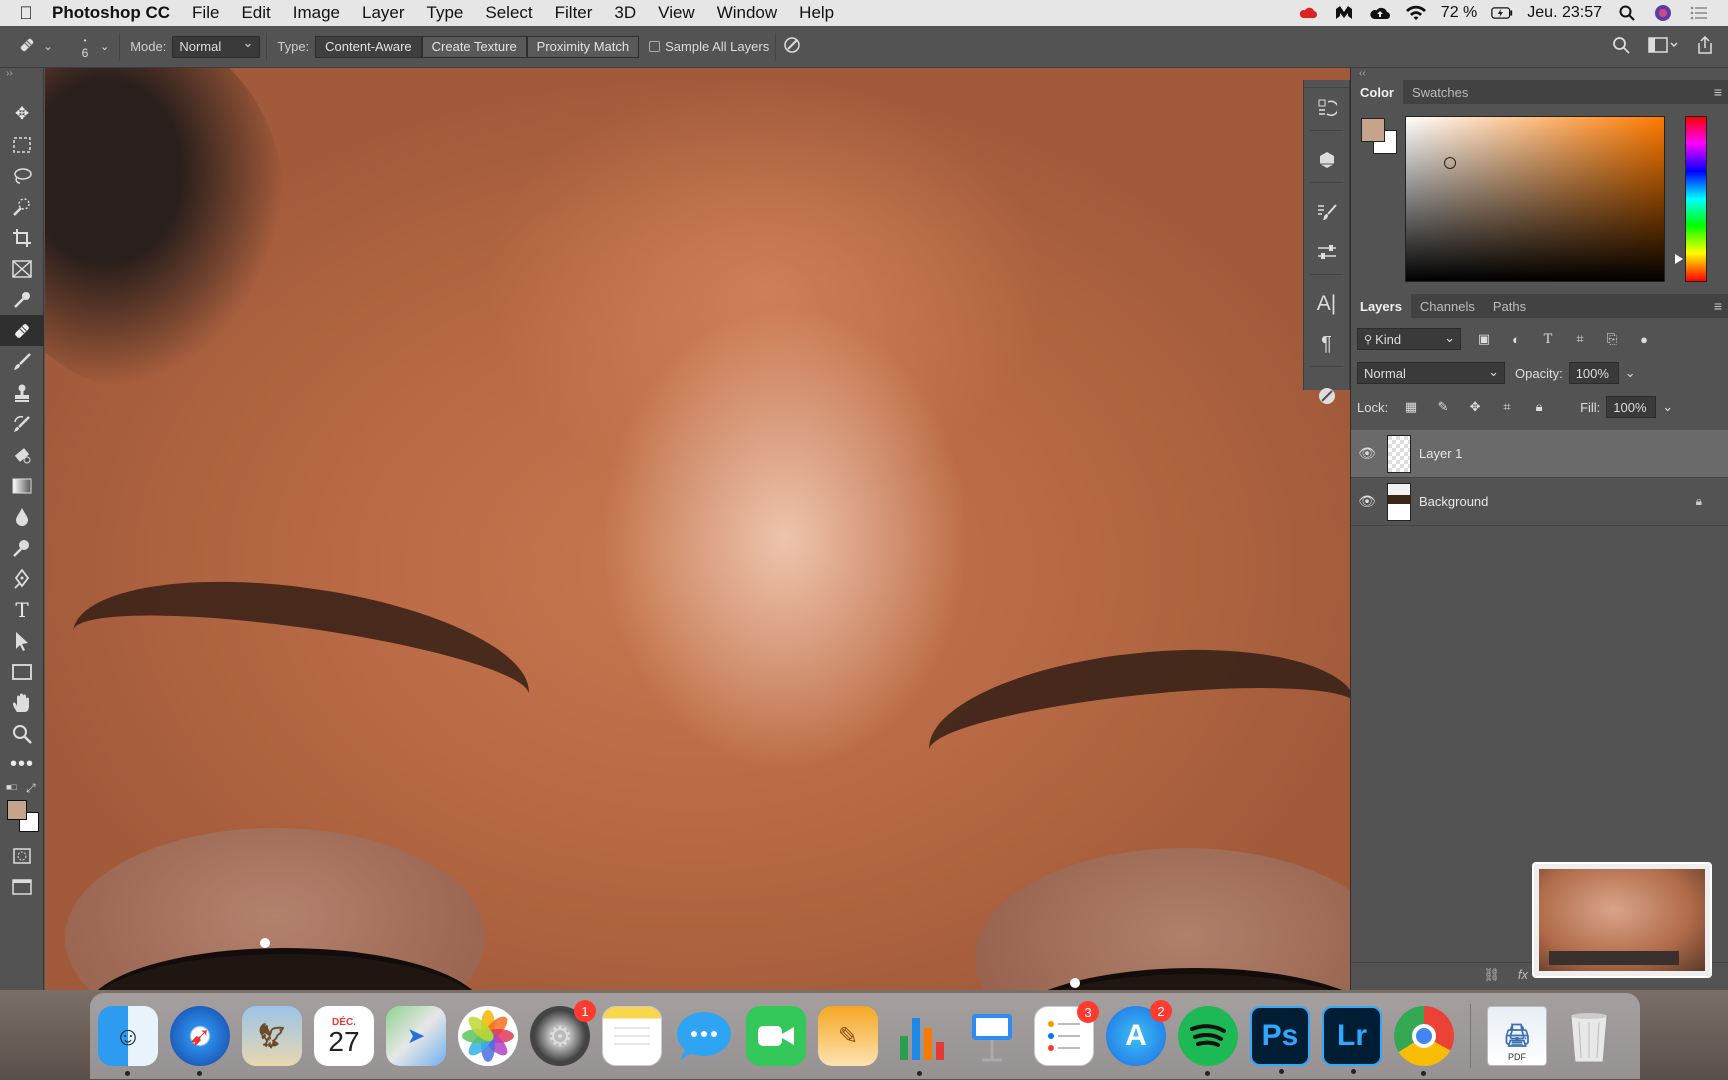 This screenshot has width=1728, height=1080. Describe the element at coordinates (22, 516) in the screenshot. I see `blur-tool-icon` at that location.